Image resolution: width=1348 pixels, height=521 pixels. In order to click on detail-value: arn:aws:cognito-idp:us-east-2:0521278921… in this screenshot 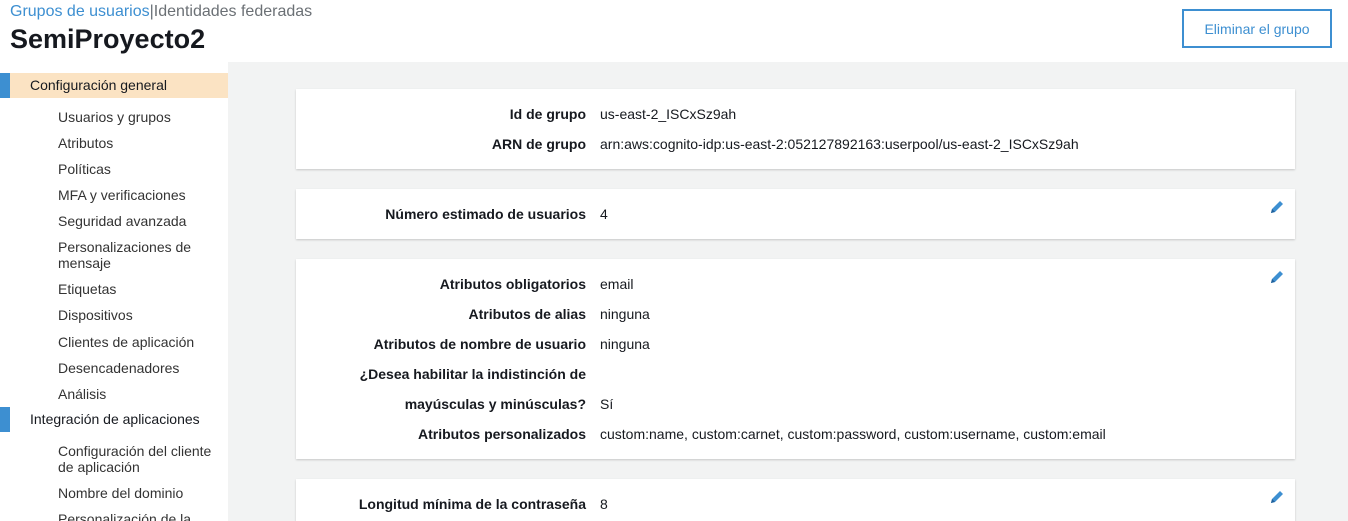, I will do `click(839, 144)`.